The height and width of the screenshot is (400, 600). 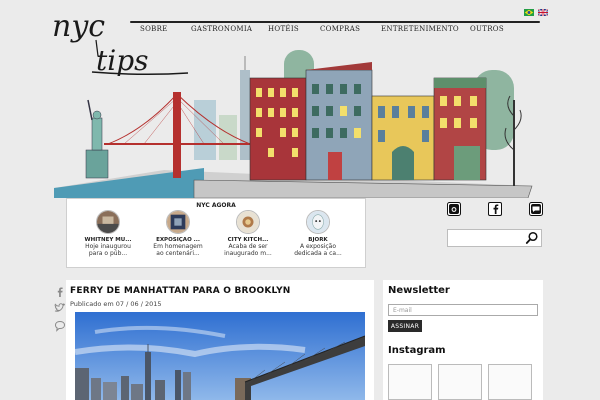 I want to click on newsletter-email-field, so click(x=463, y=310).